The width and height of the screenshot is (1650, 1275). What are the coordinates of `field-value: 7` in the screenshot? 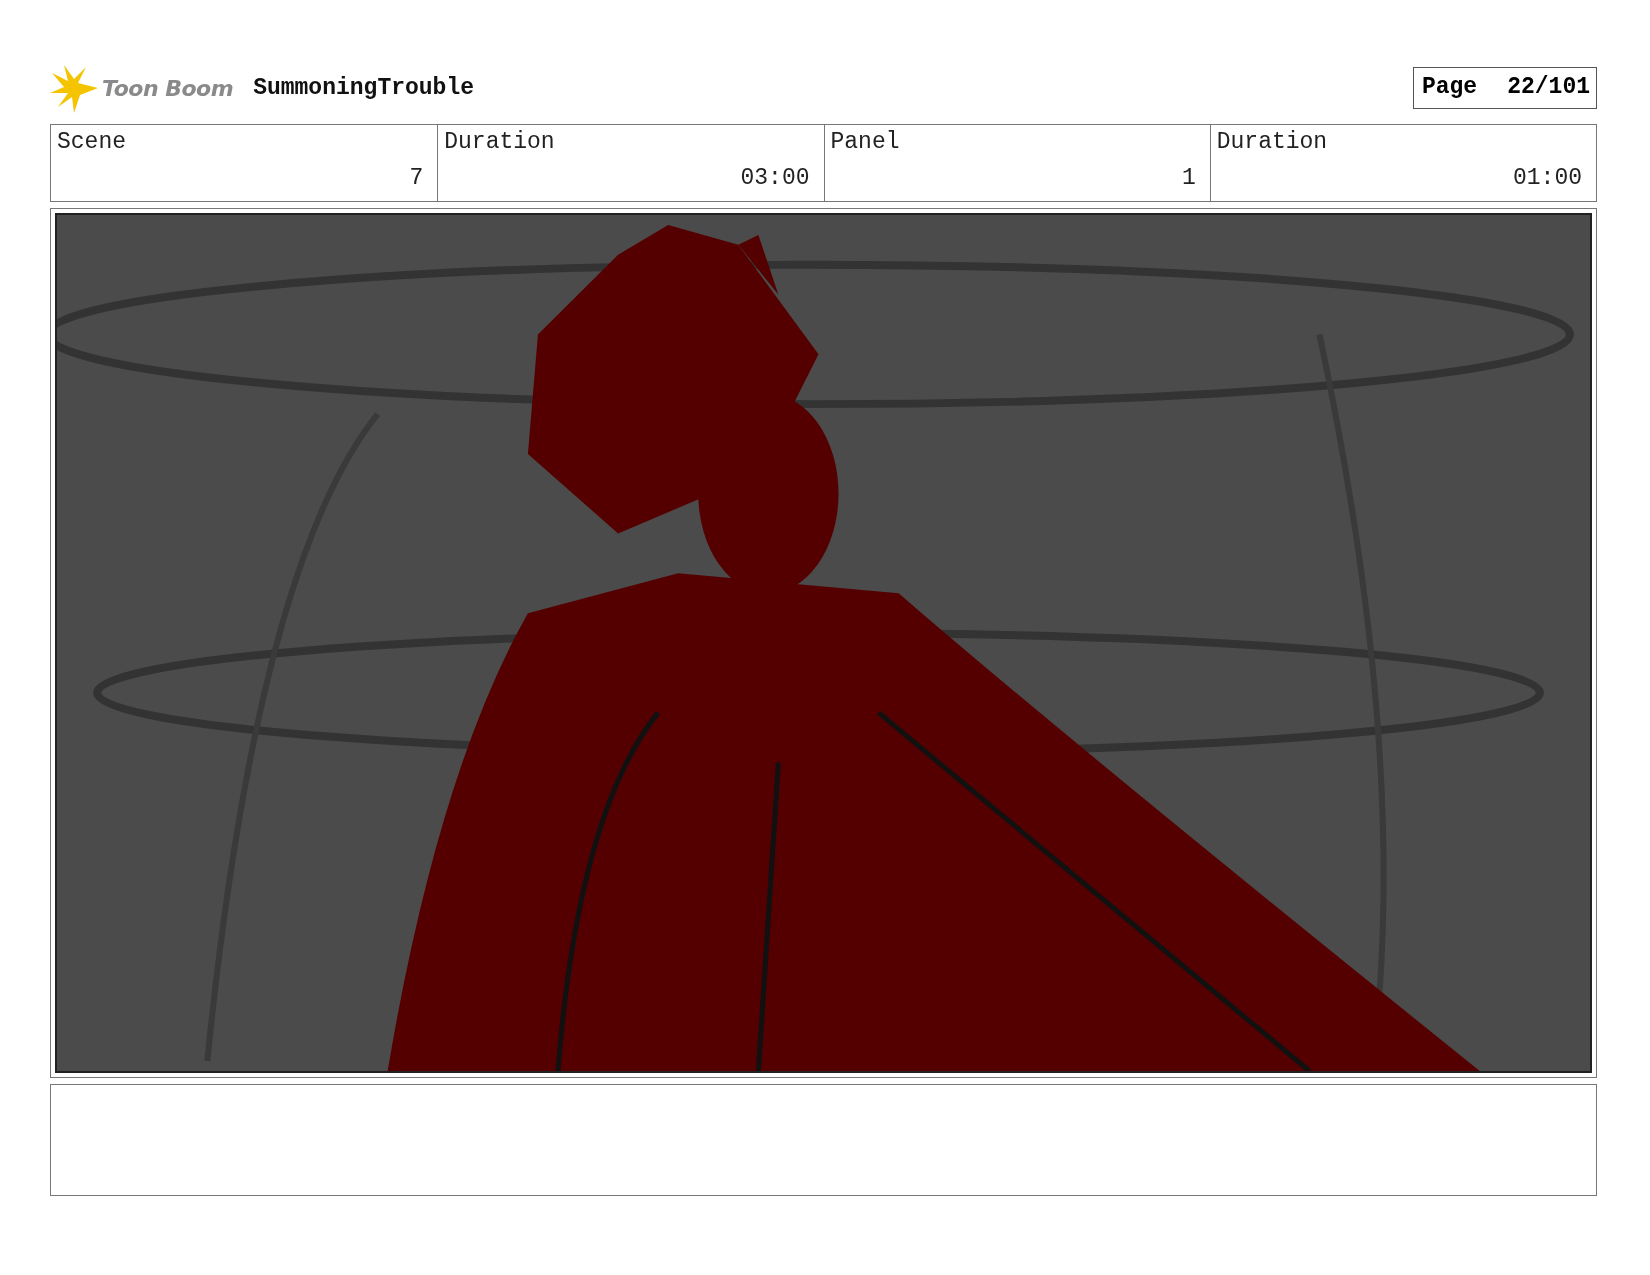 It's located at (416, 178).